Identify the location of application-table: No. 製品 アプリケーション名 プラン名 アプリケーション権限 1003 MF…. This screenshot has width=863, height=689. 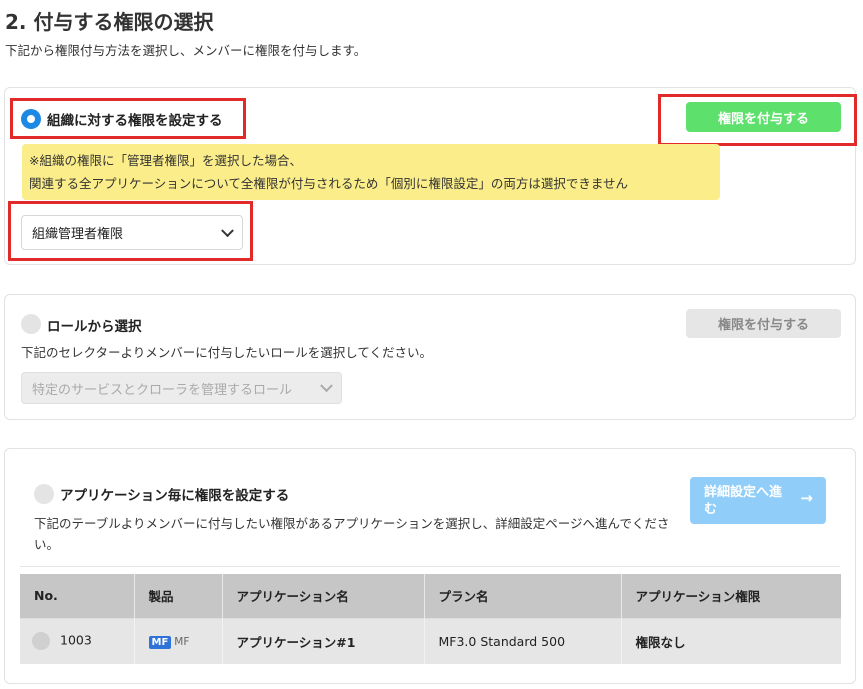
(430, 619).